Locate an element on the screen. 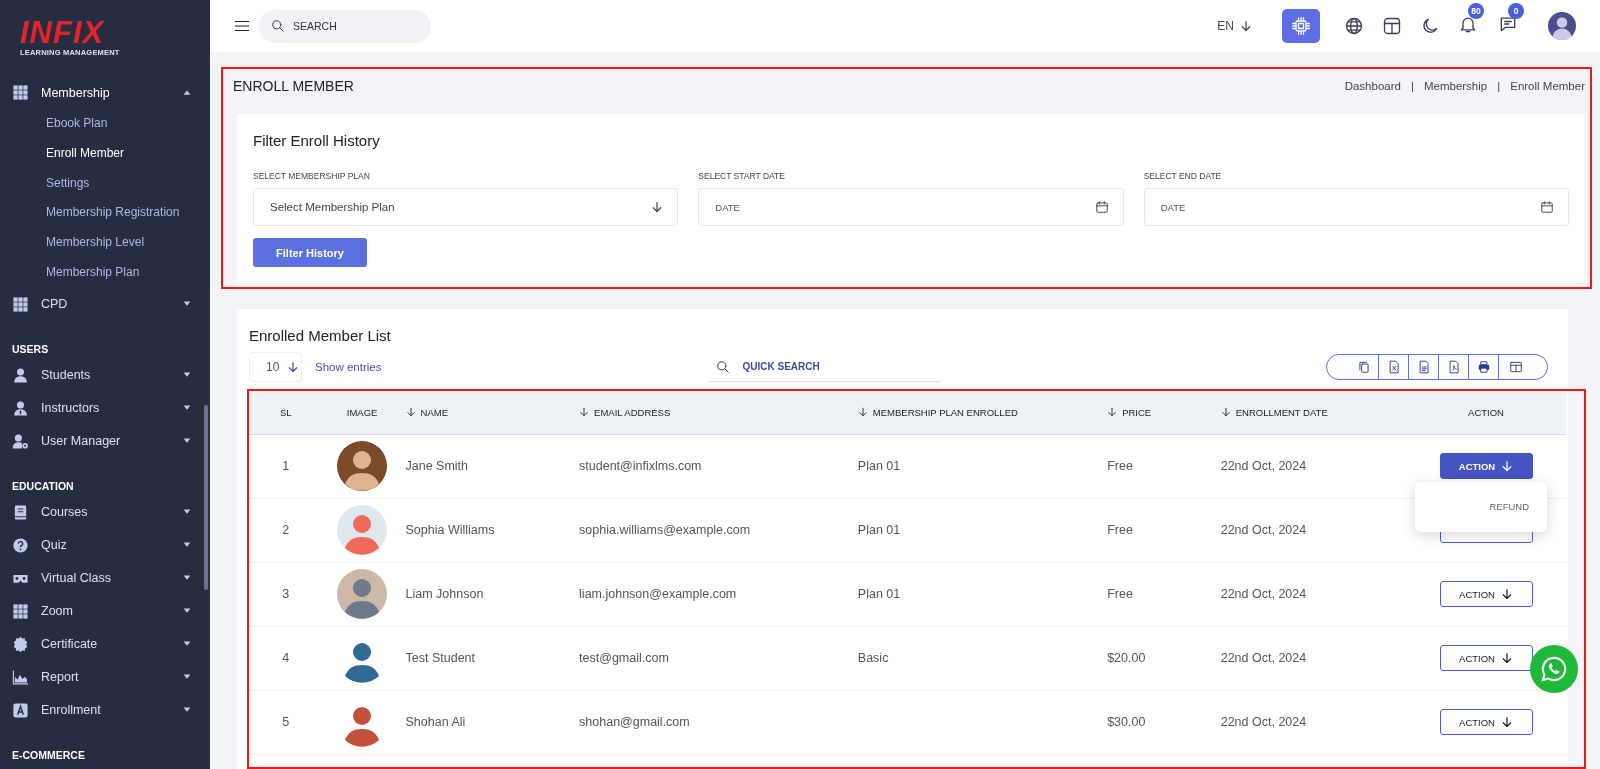 The width and height of the screenshot is (1600, 769). filter-button: Filter History is located at coordinates (310, 252).